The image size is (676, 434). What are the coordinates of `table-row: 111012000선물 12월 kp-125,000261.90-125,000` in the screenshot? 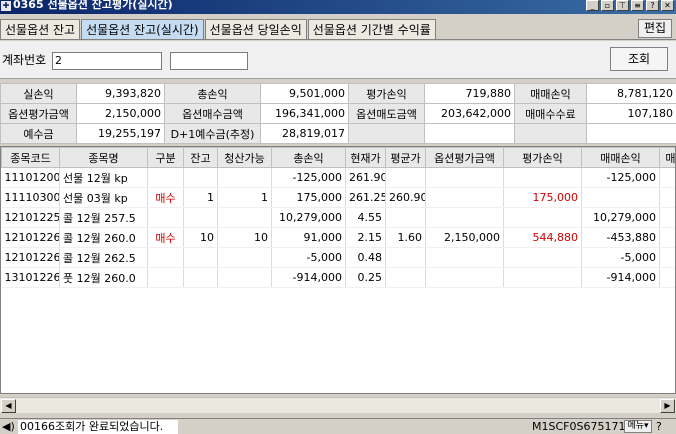 It's located at (338, 177).